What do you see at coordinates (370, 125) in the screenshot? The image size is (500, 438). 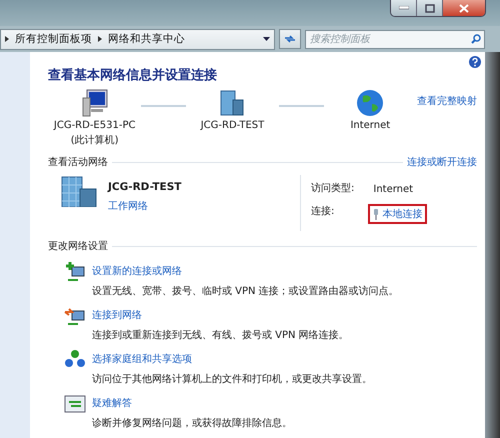 I see `node-name: Internet` at bounding box center [370, 125].